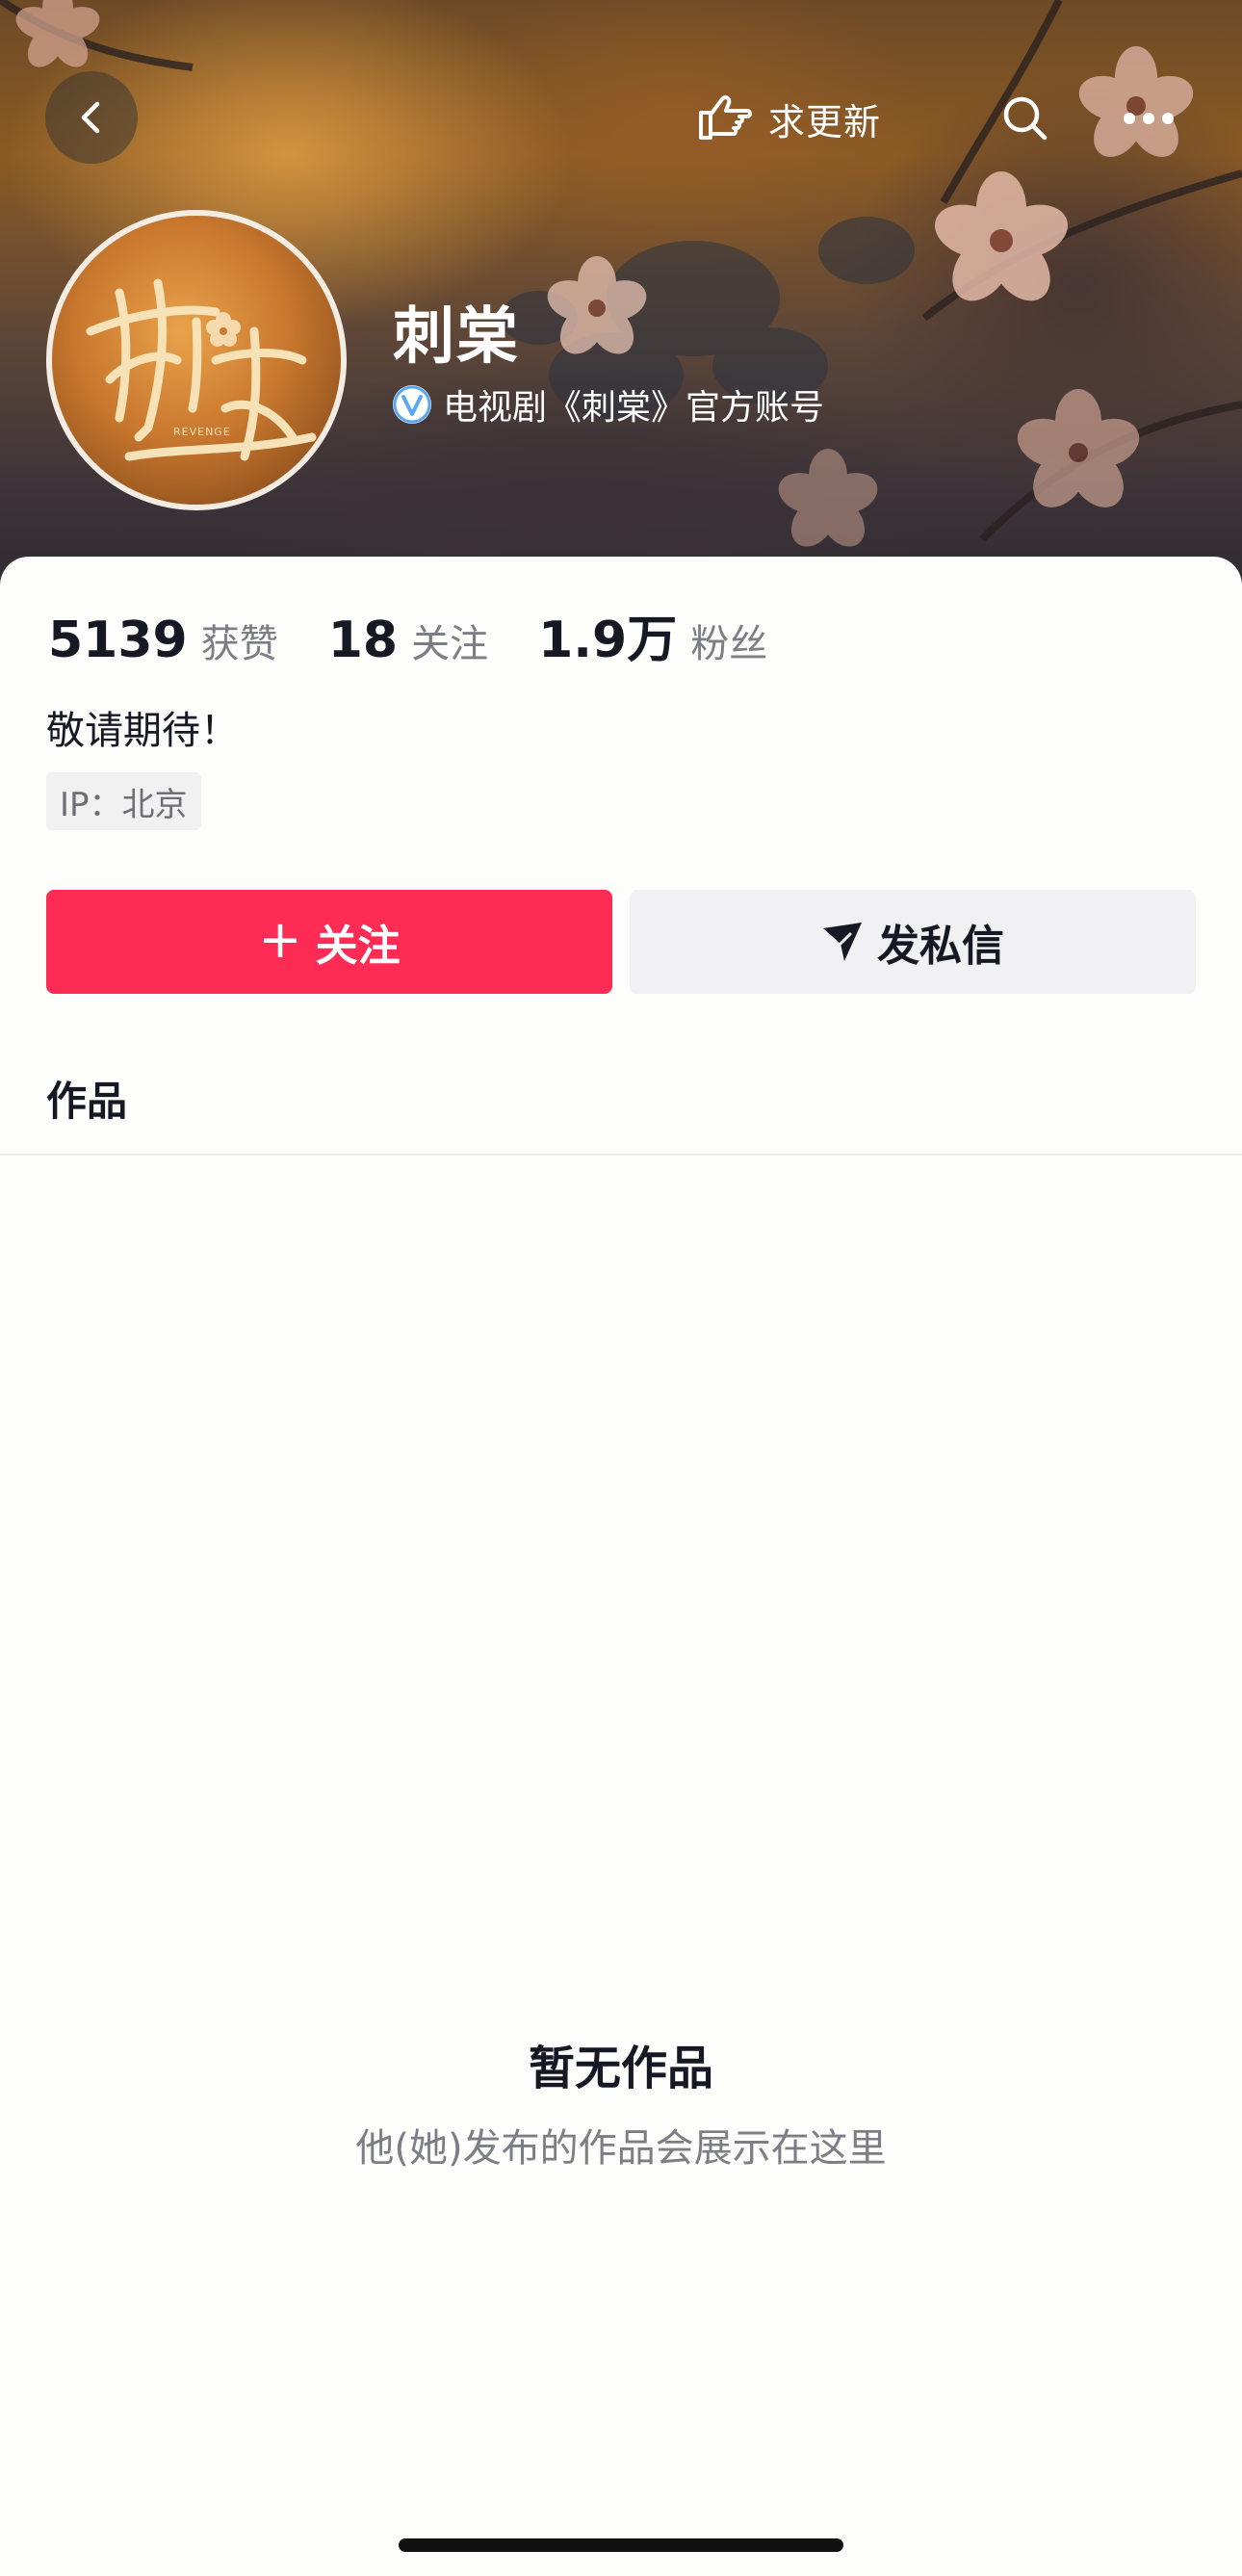 The width and height of the screenshot is (1242, 2576). What do you see at coordinates (86, 1098) in the screenshot?
I see `tab-works: 作品` at bounding box center [86, 1098].